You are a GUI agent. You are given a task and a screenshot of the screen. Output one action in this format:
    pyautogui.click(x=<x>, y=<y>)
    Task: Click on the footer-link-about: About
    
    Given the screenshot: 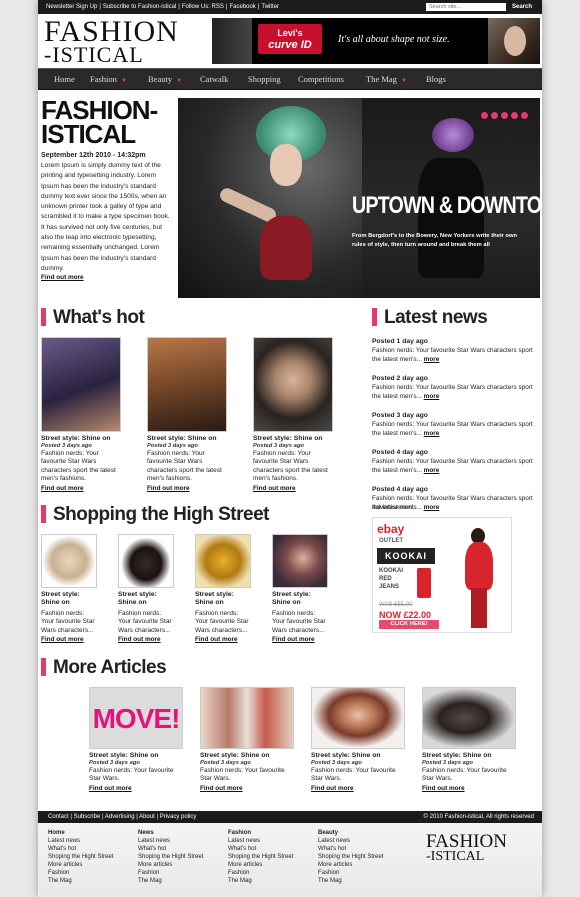 What is the action you would take?
    pyautogui.click(x=147, y=817)
    